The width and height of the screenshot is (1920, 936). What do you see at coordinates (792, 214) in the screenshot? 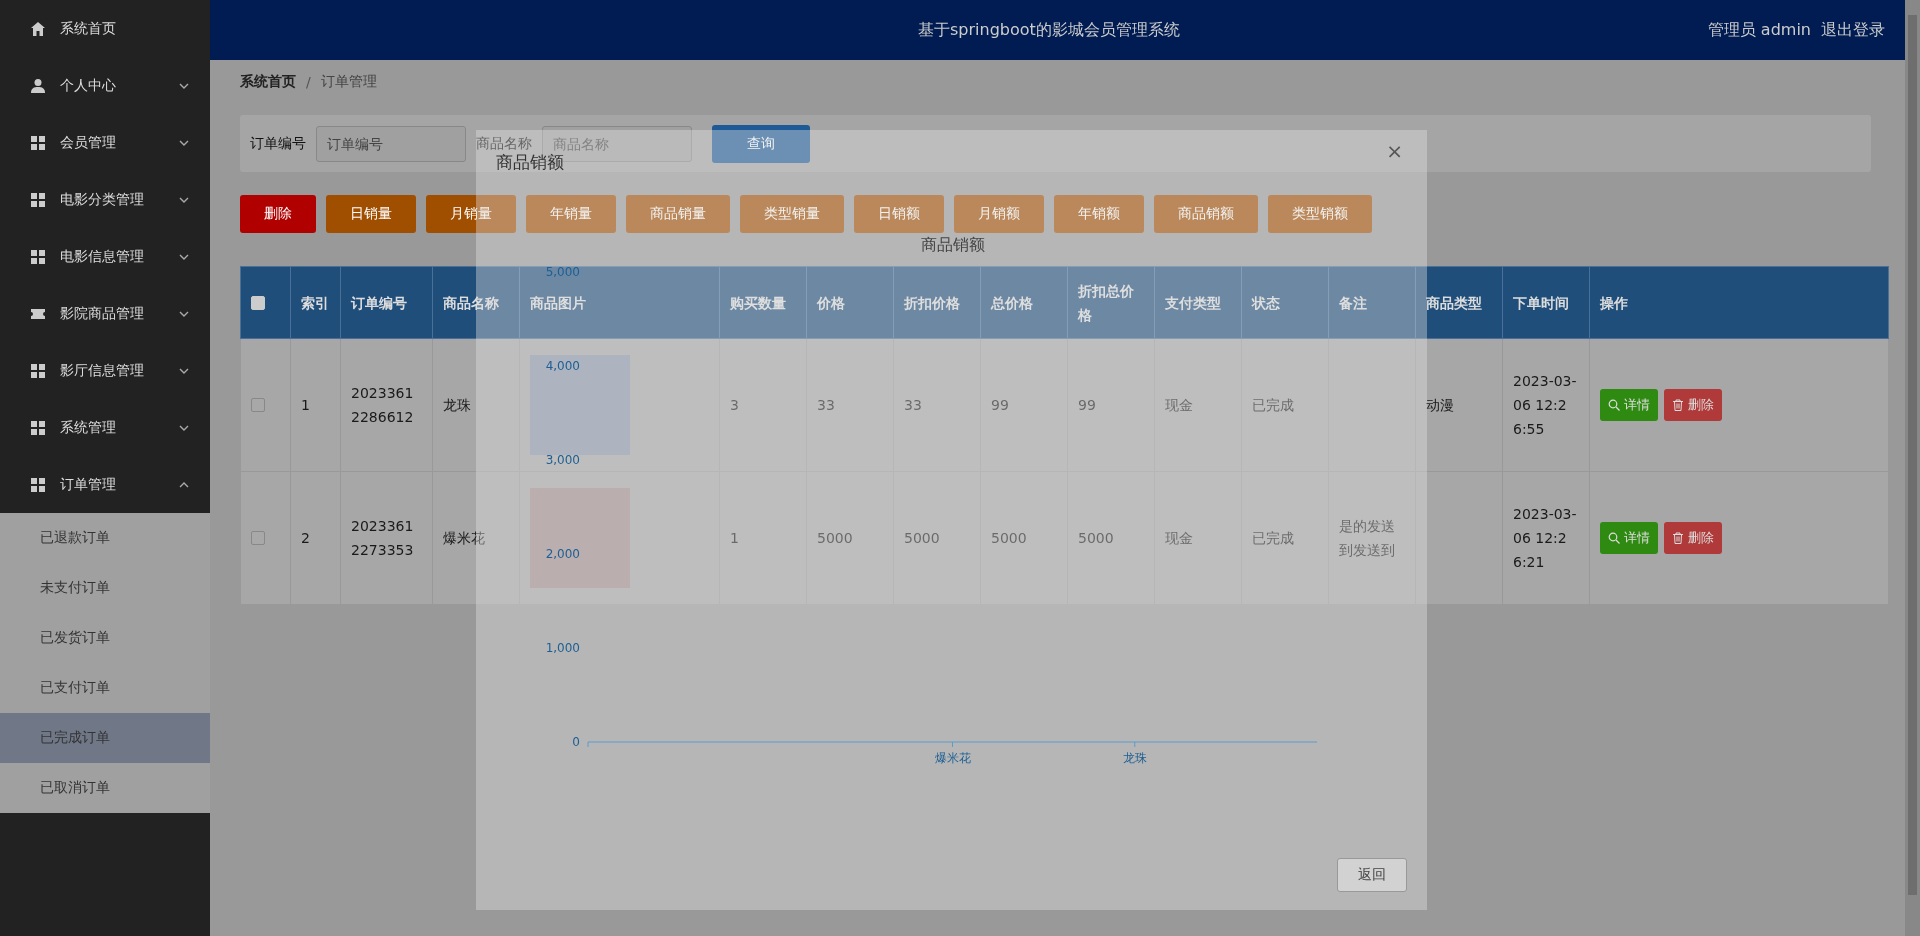
I see `report-button: 类型销量` at bounding box center [792, 214].